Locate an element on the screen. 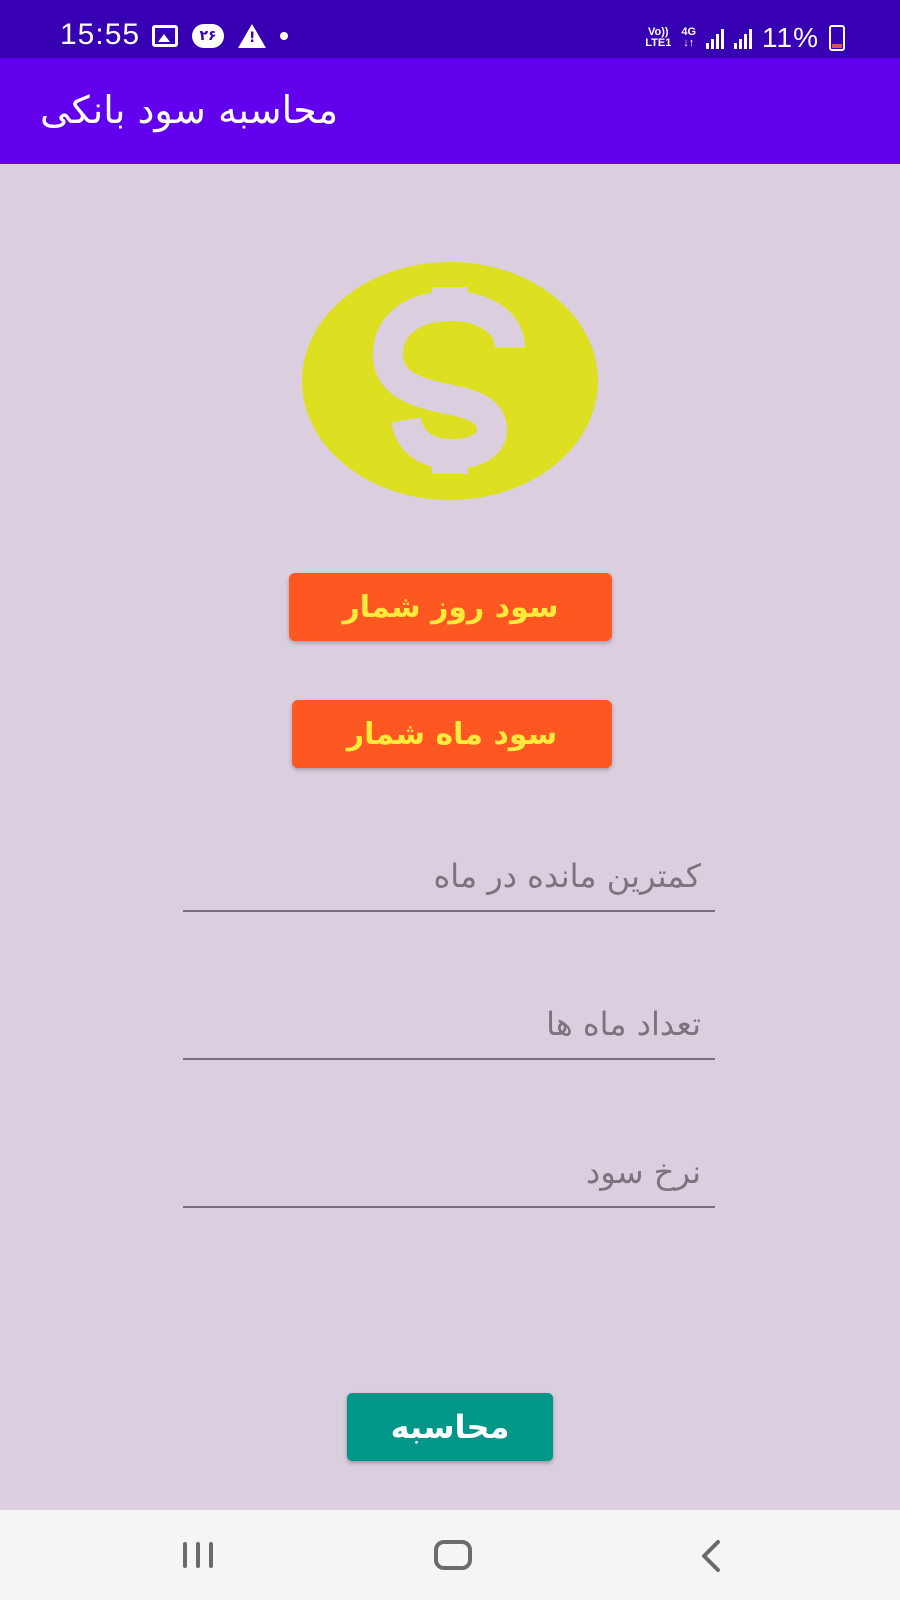  dollar-coin-icon is located at coordinates (450, 381).